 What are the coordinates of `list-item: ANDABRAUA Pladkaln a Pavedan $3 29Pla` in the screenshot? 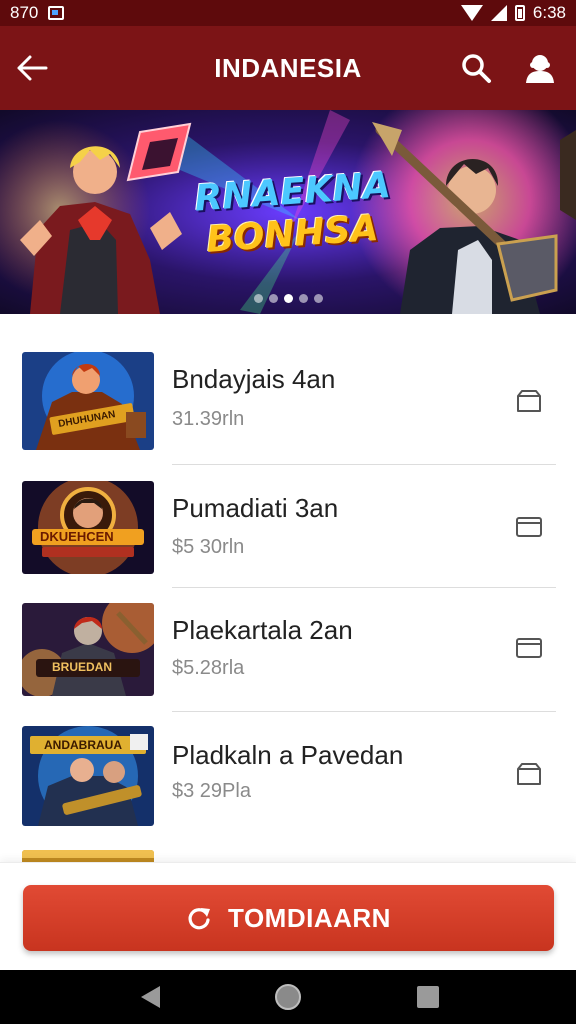 It's located at (288, 774).